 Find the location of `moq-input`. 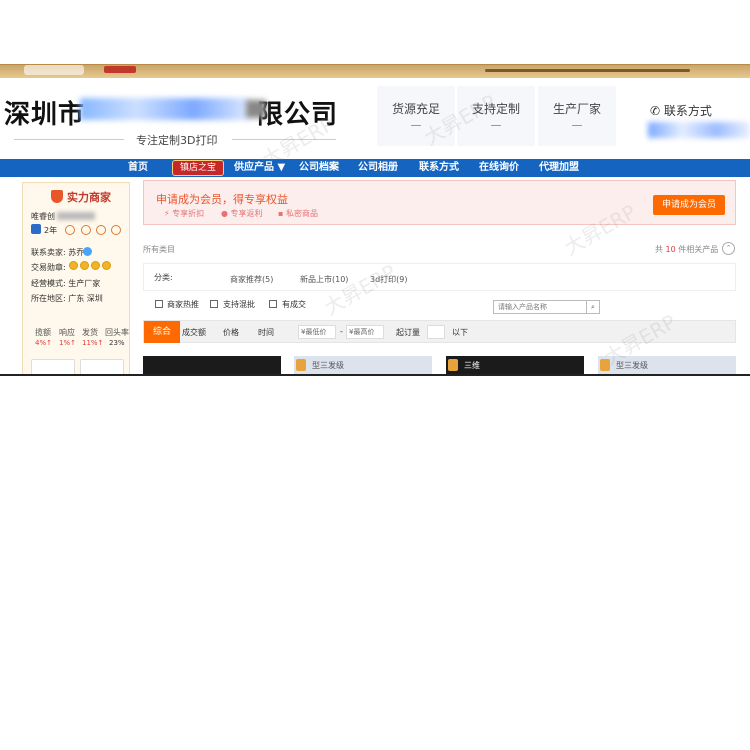

moq-input is located at coordinates (436, 332).